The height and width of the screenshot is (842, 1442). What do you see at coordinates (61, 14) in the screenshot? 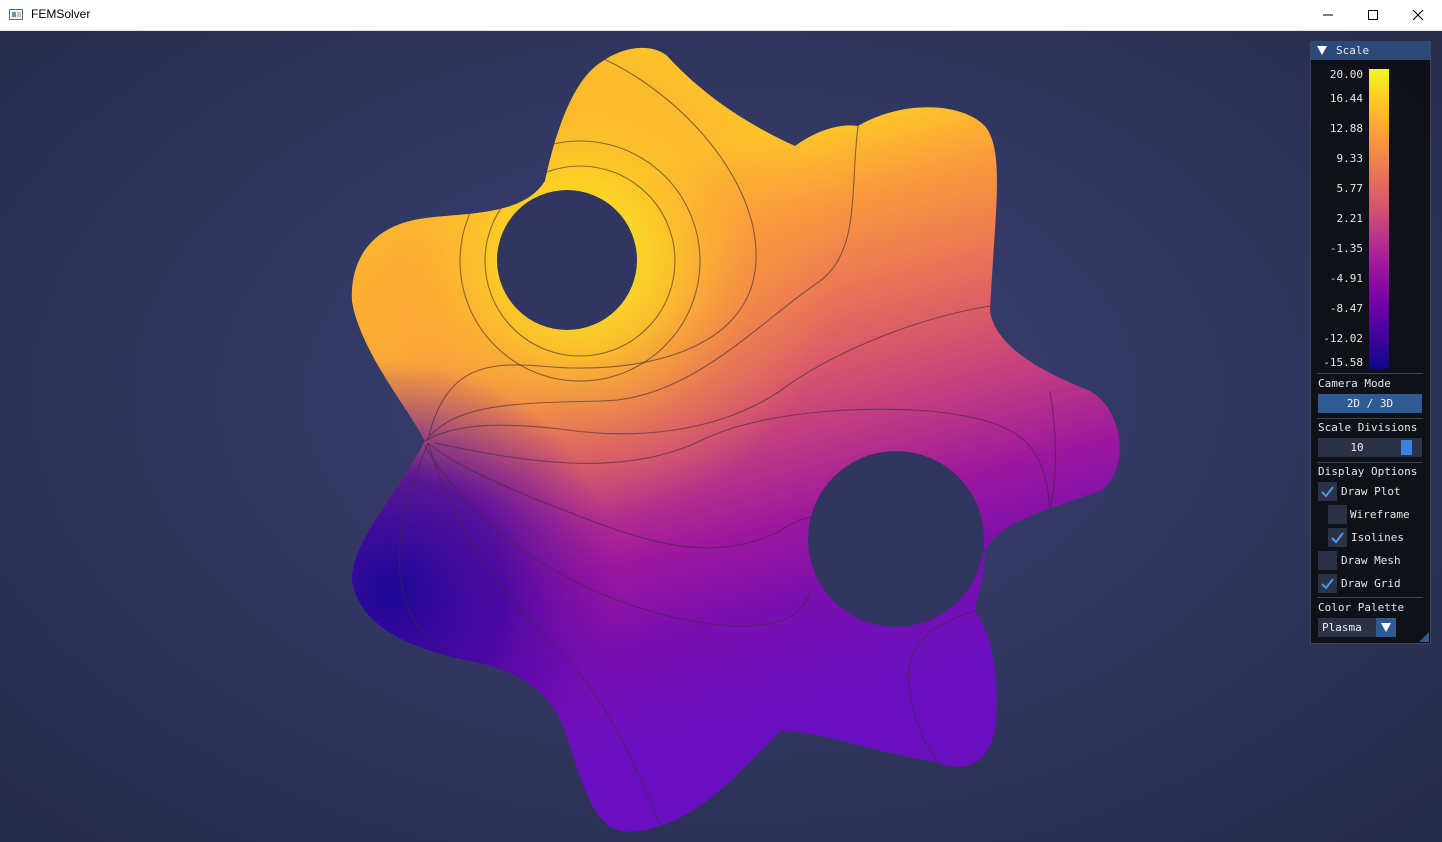
I see `window-title: FEMSolver` at bounding box center [61, 14].